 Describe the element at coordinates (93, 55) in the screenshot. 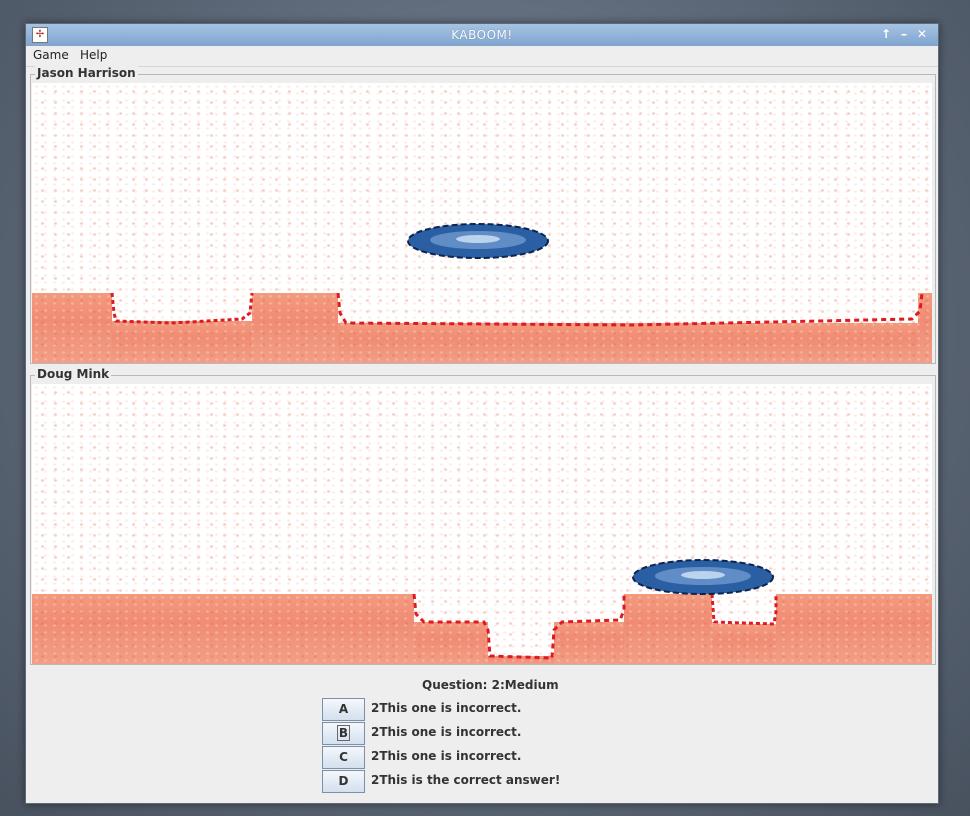

I see `menu-help: Help` at that location.